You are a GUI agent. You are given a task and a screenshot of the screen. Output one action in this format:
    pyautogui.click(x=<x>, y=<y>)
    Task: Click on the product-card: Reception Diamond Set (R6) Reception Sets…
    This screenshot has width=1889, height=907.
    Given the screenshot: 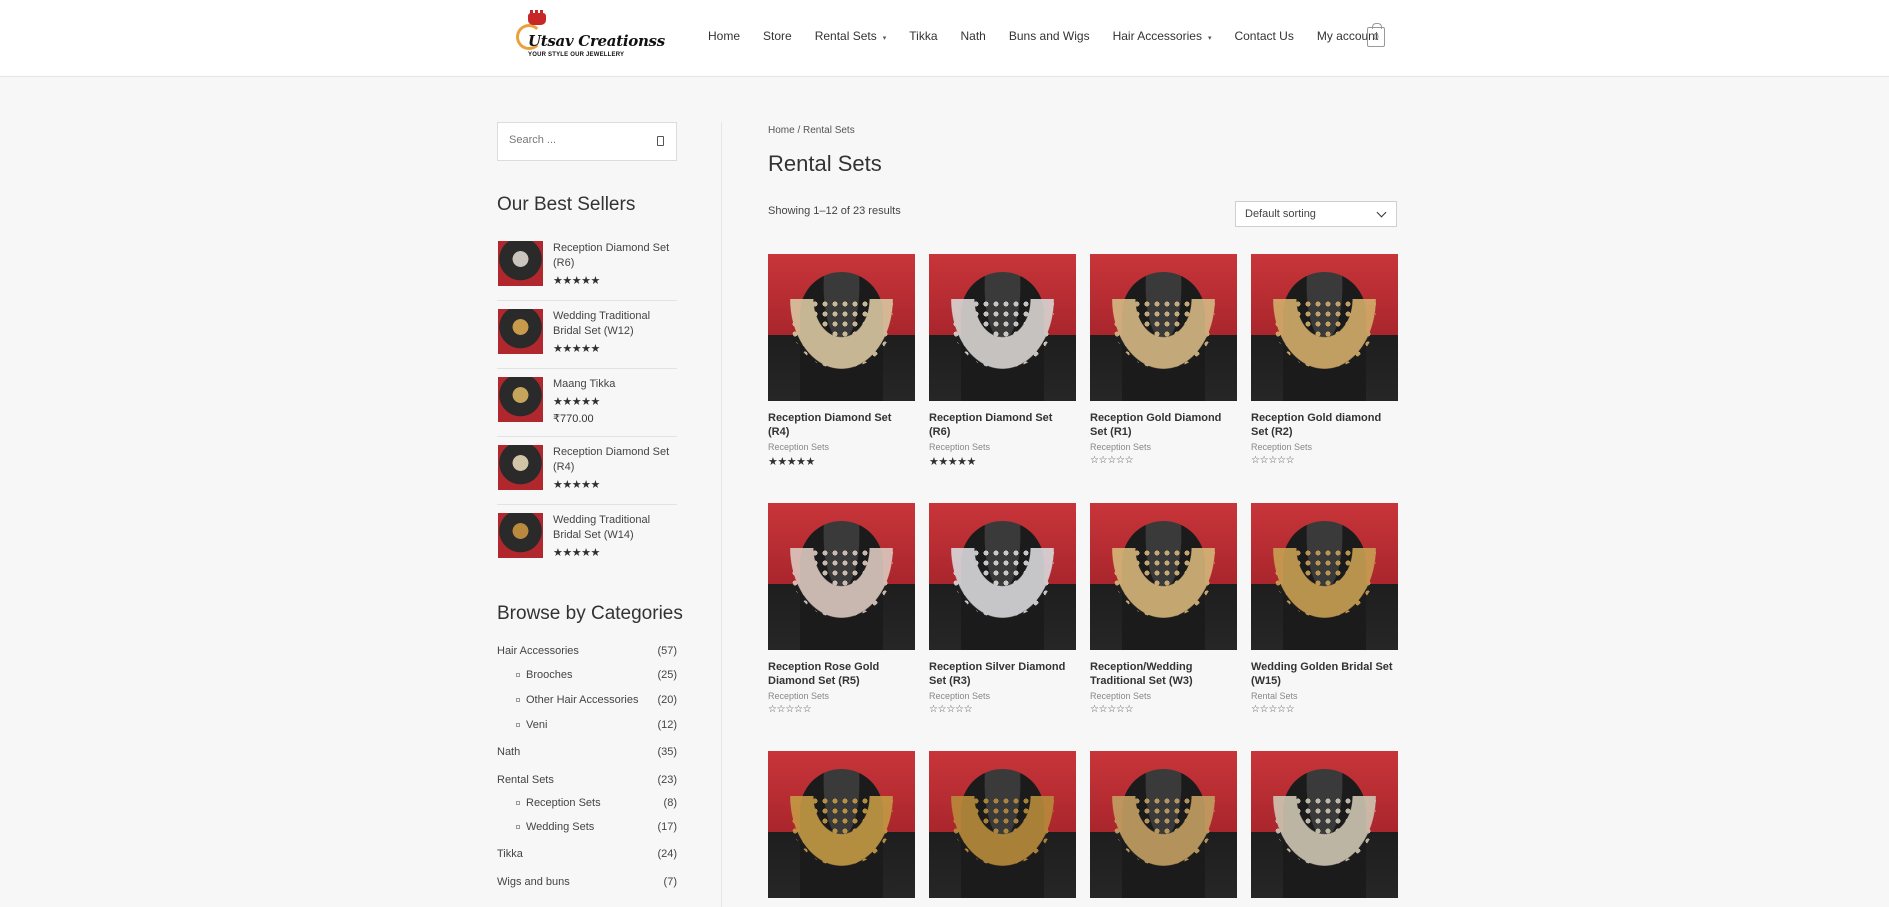 What is the action you would take?
    pyautogui.click(x=1002, y=361)
    